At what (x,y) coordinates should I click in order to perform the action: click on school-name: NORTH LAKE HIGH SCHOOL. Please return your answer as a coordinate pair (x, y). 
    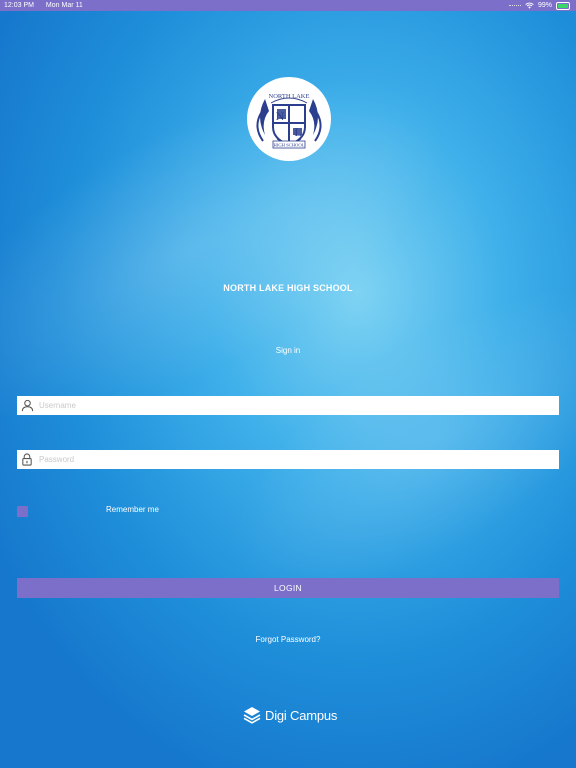
    Looking at the image, I should click on (288, 288).